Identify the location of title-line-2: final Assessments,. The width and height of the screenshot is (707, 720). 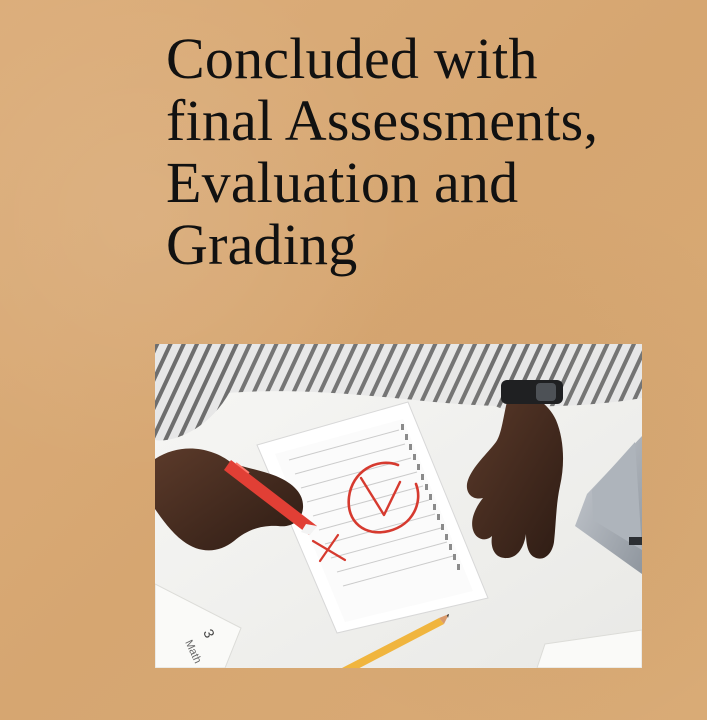
(382, 120).